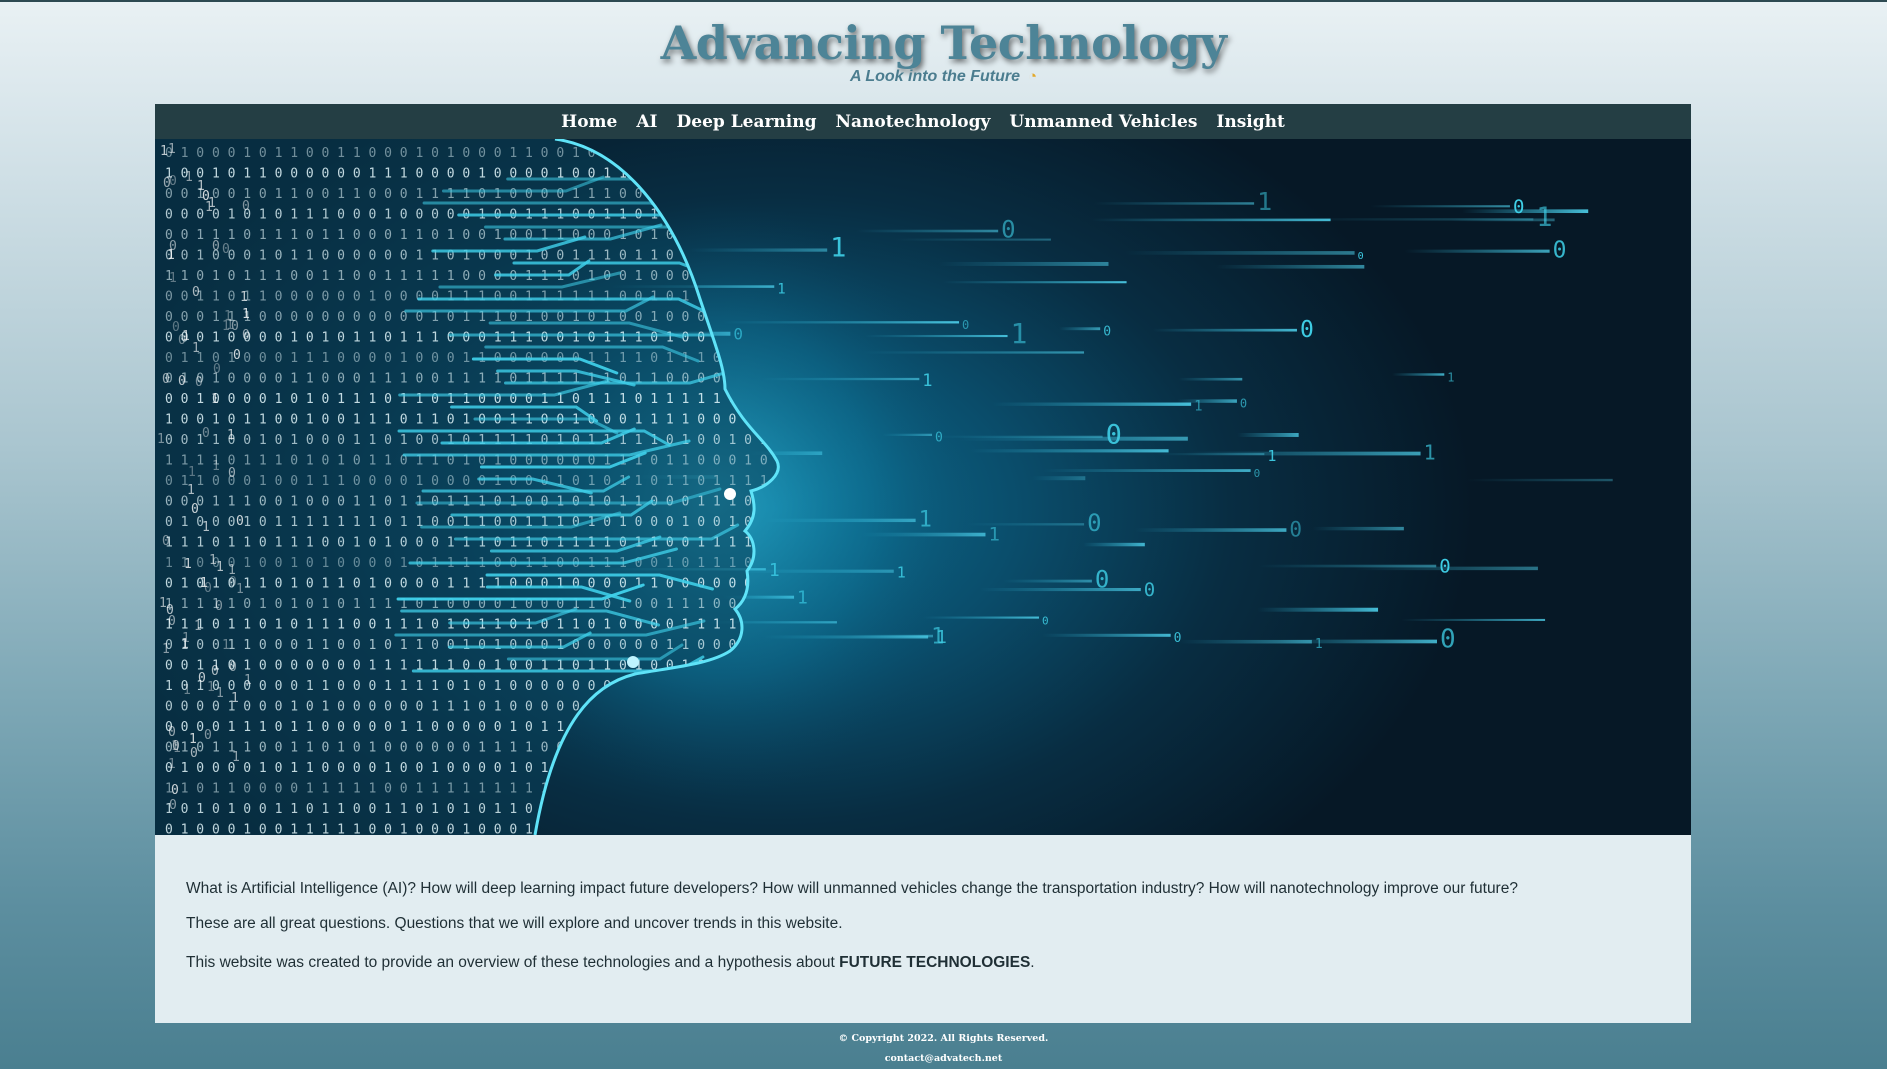 The width and height of the screenshot is (1887, 1069). I want to click on tagline: A Look into the Future ◔, so click(943, 77).